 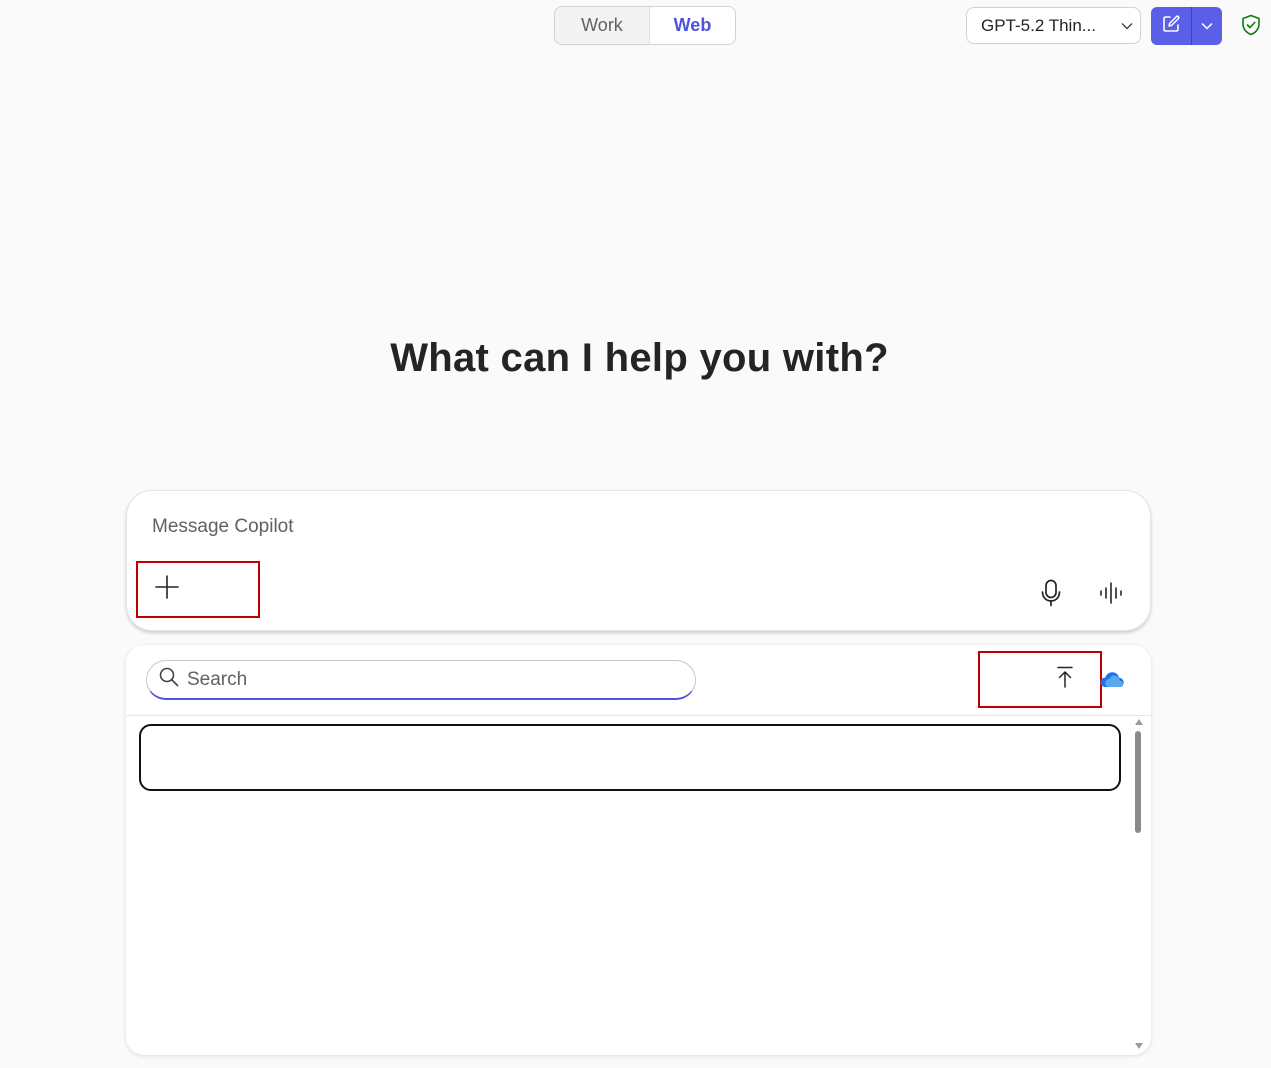 I want to click on new-chat-split-button, so click(x=1186, y=26).